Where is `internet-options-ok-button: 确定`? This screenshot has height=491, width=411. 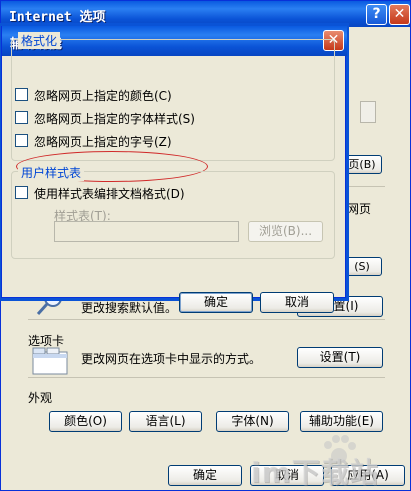 internet-options-ok-button: 确定 is located at coordinates (205, 475).